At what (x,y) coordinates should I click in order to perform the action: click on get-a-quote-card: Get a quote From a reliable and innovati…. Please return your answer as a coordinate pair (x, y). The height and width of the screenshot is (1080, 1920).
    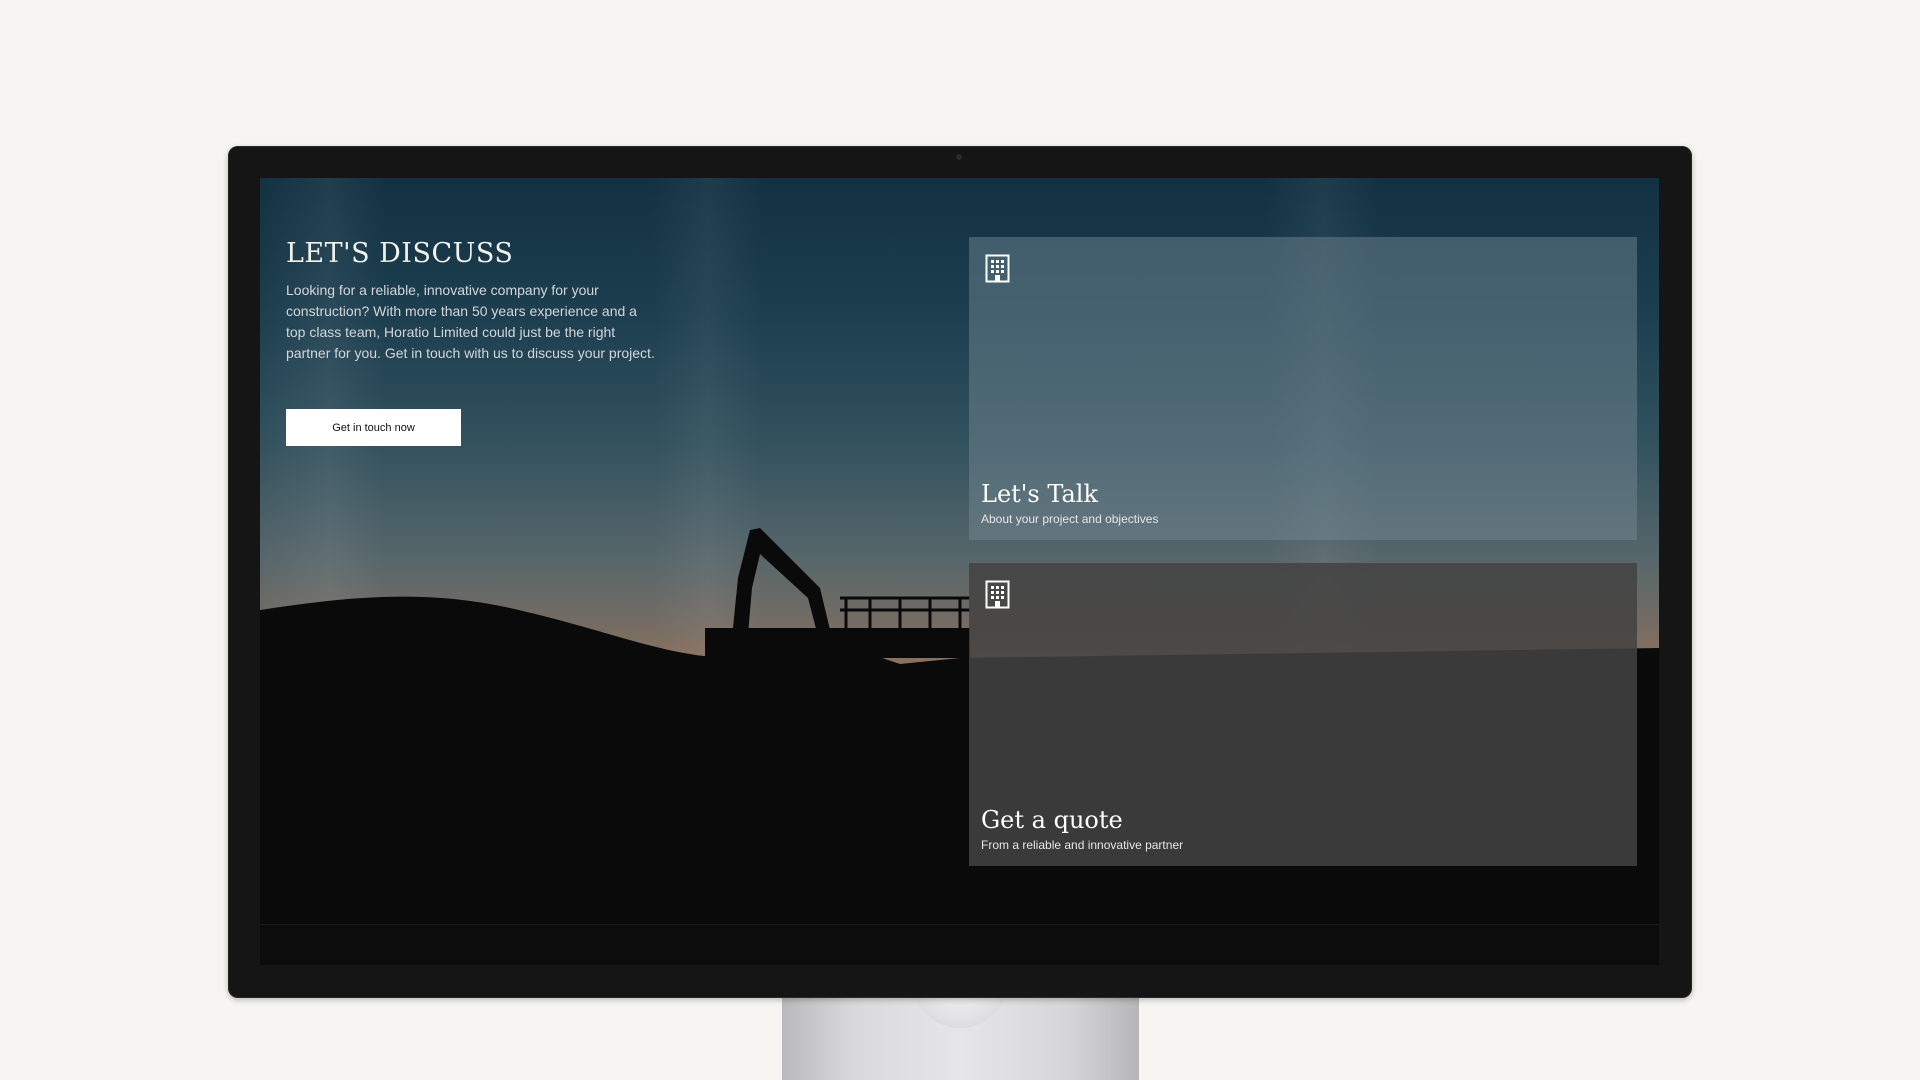
    Looking at the image, I should click on (1303, 714).